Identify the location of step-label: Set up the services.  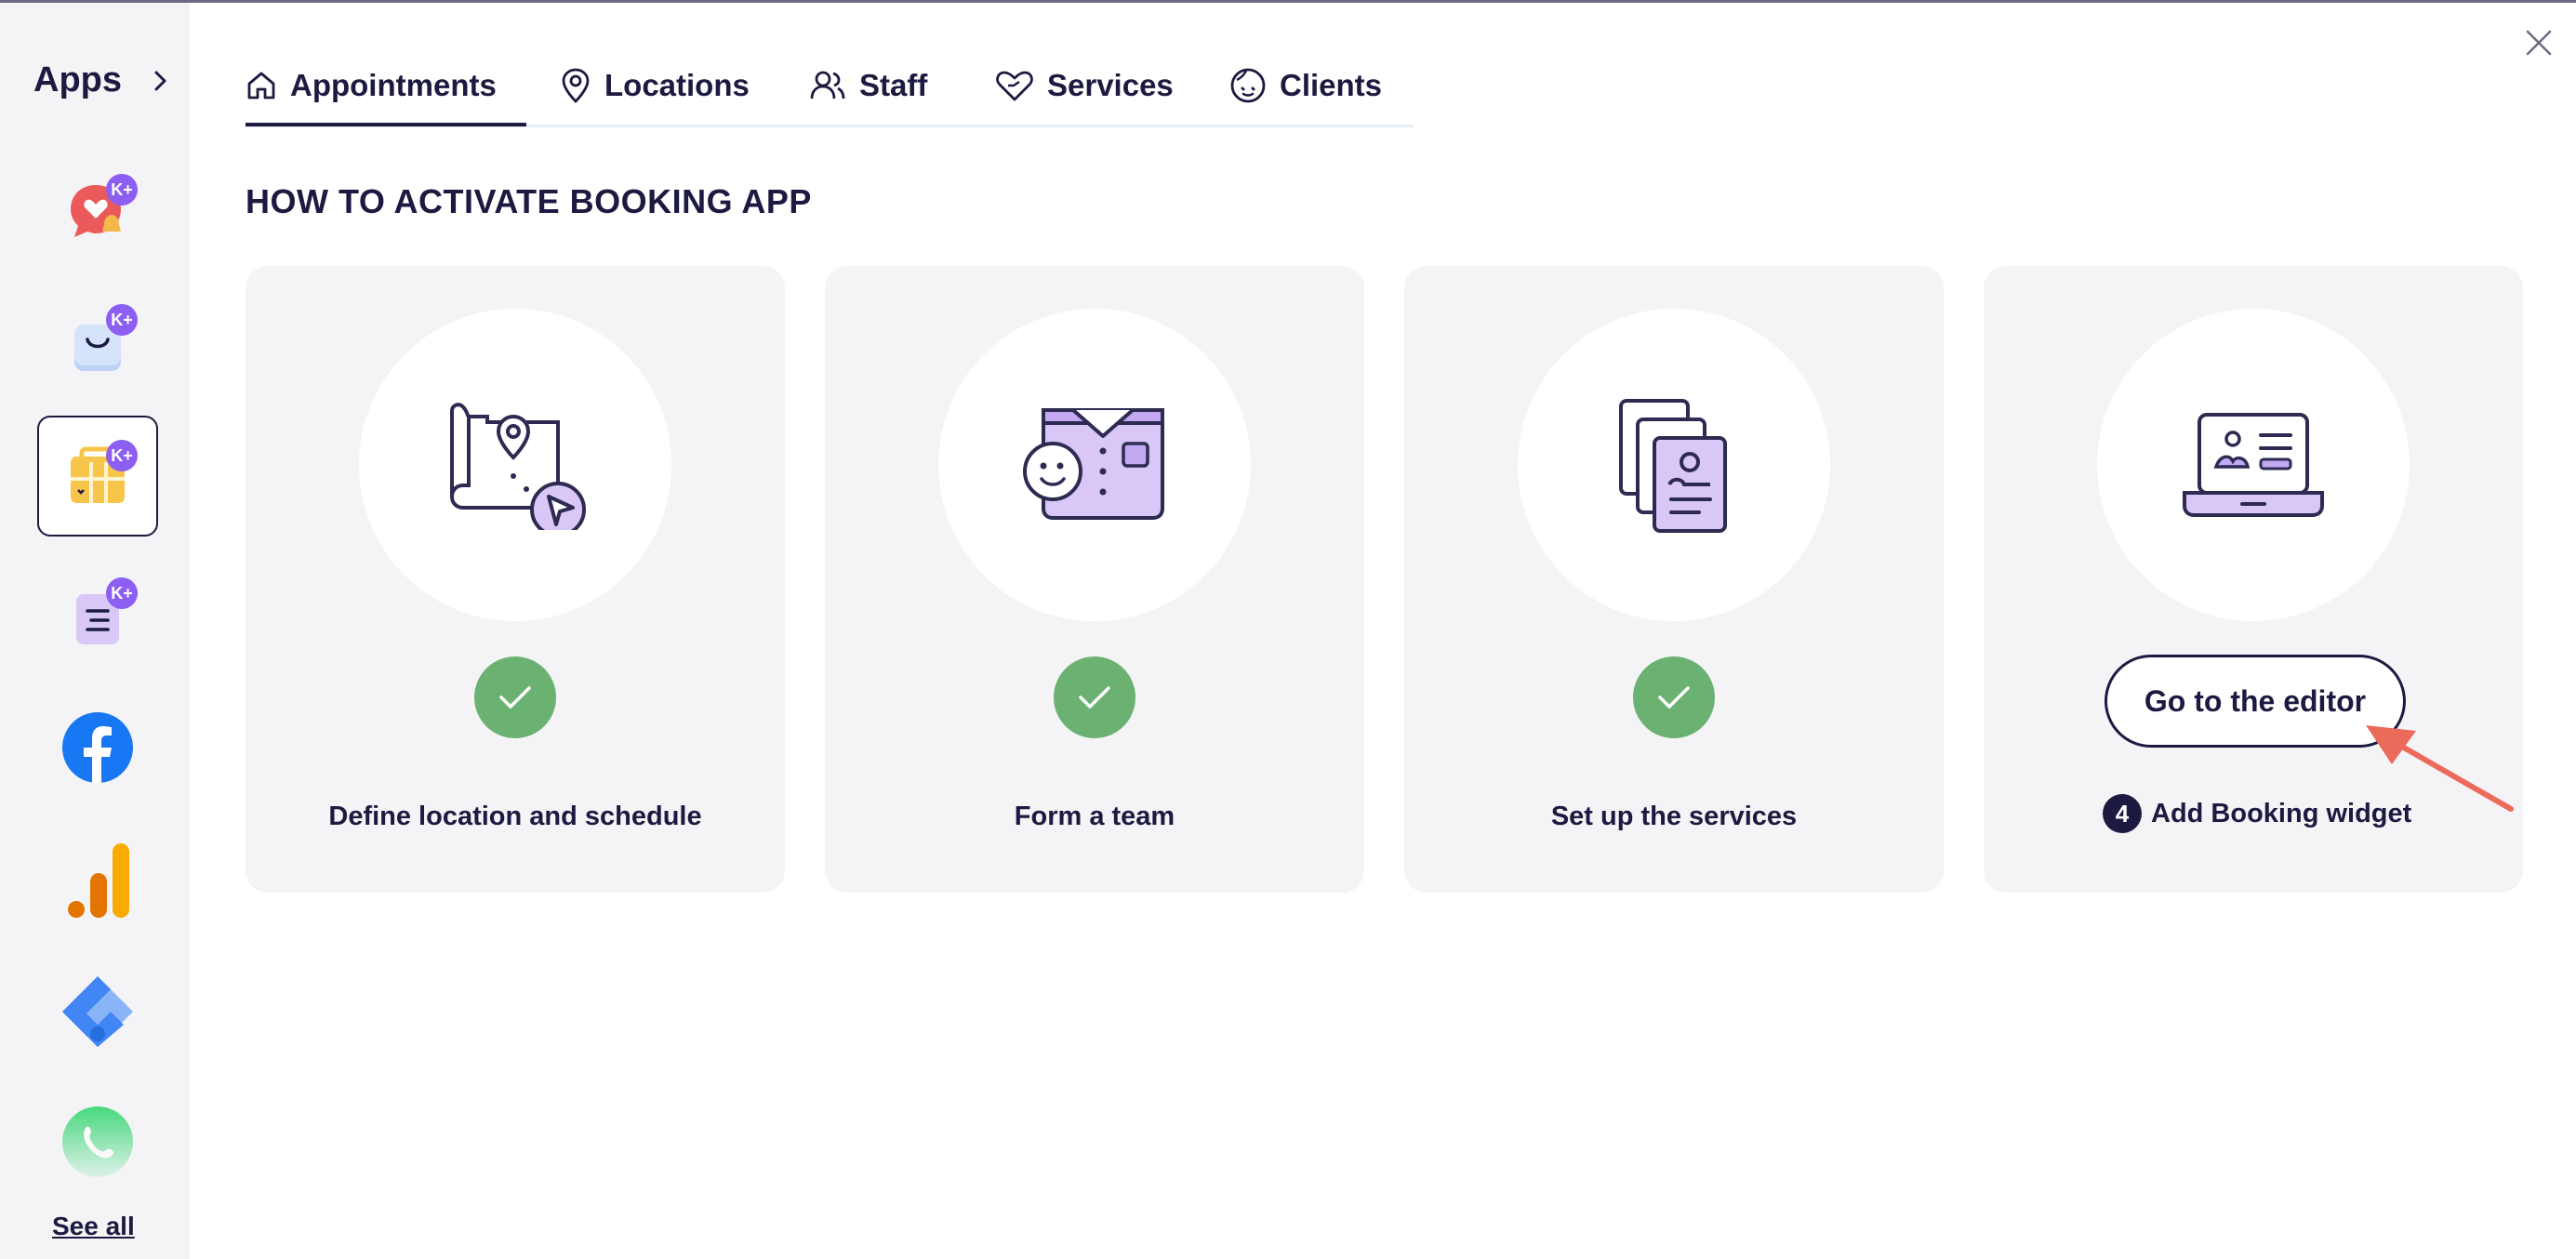
(1674, 816).